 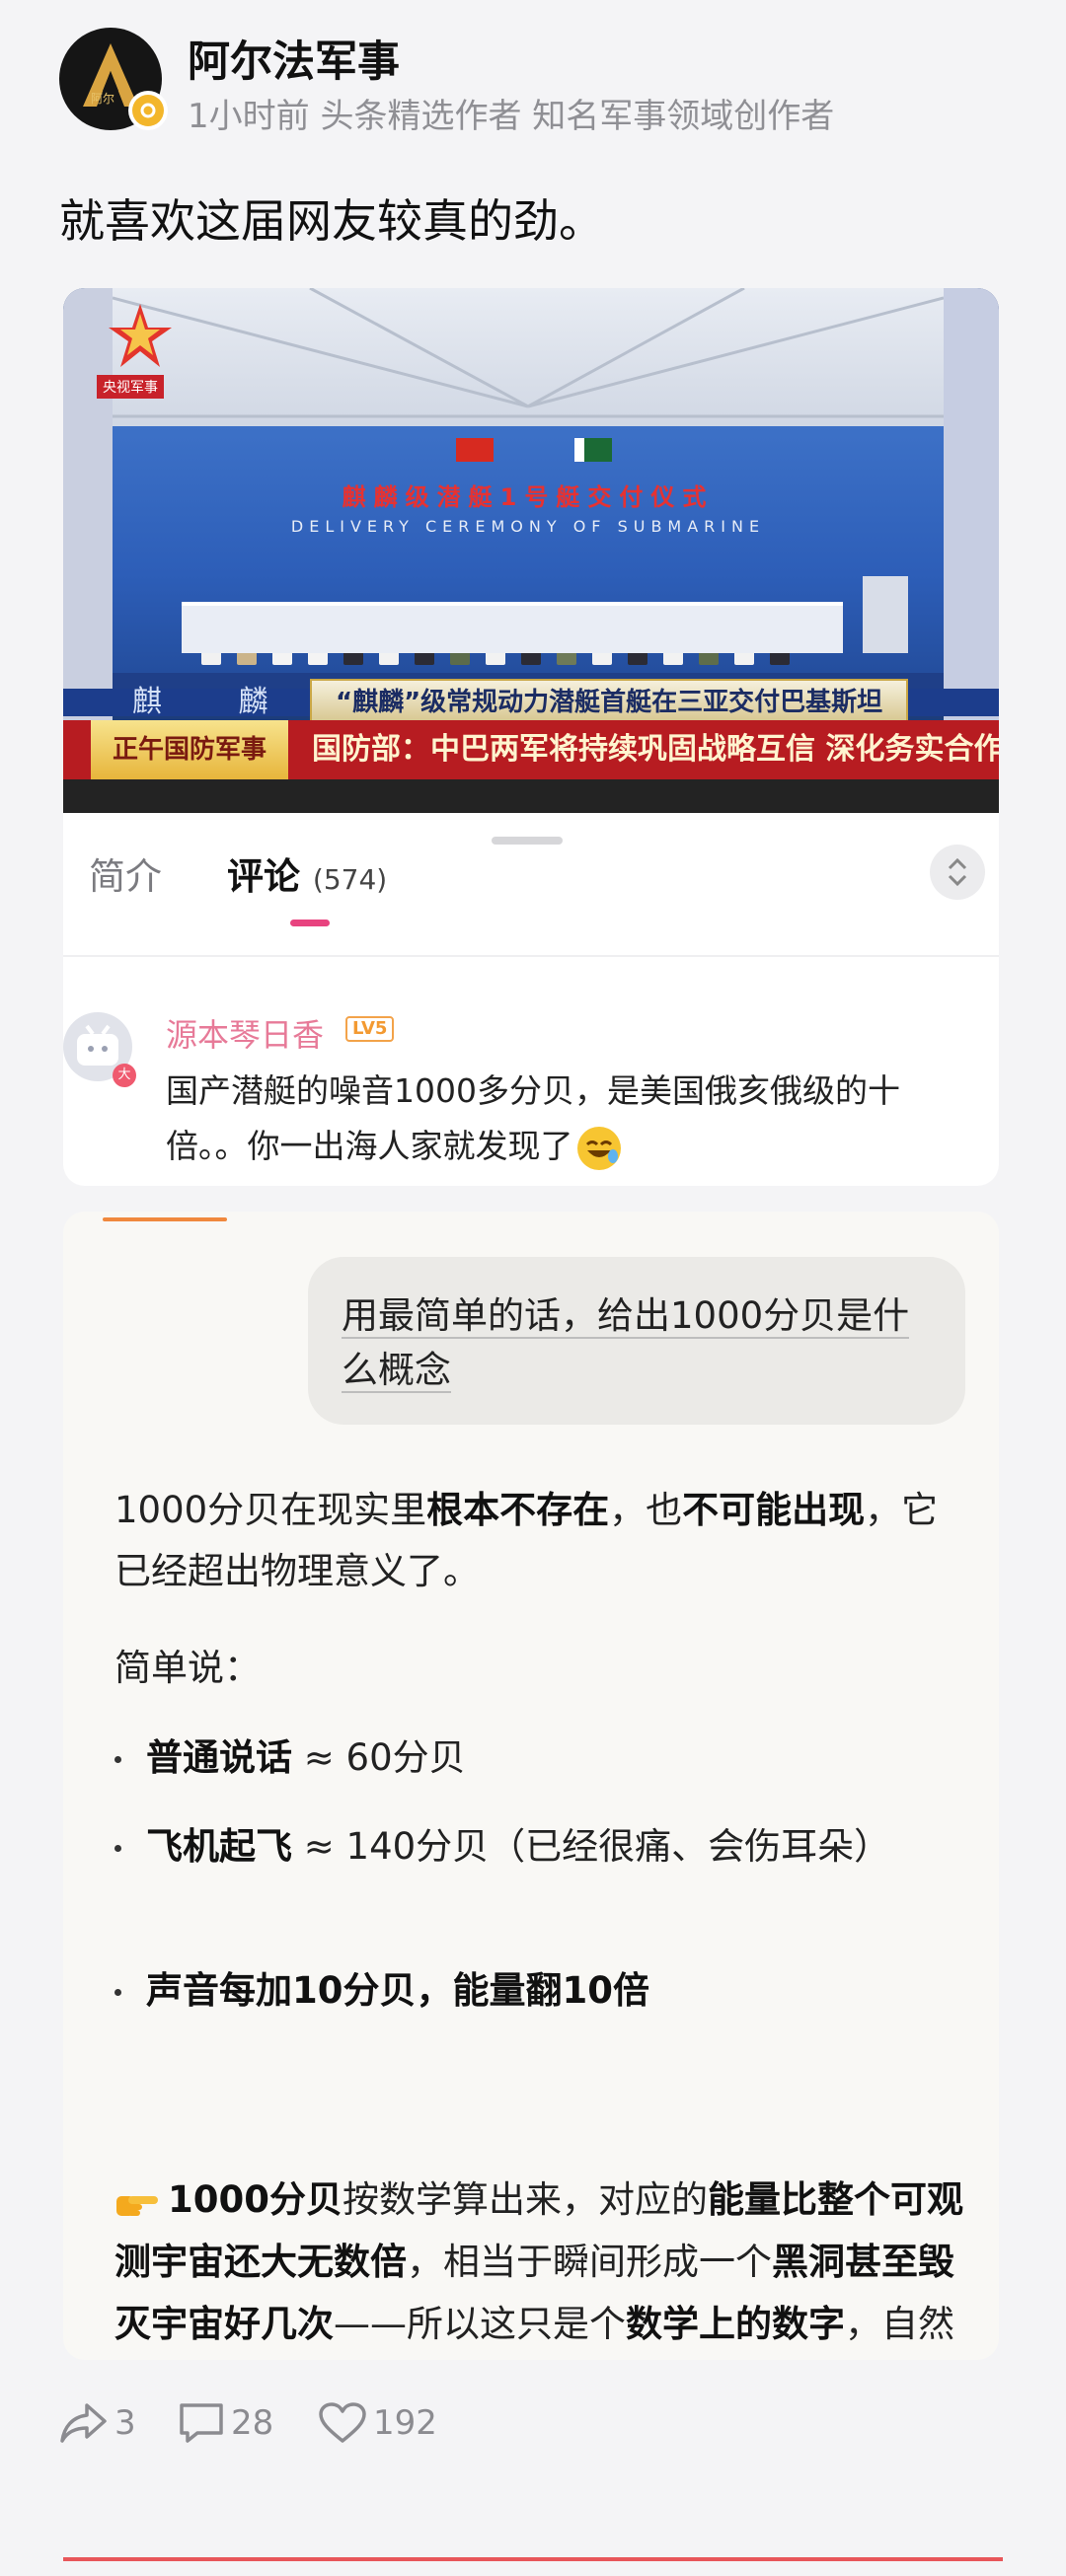 What do you see at coordinates (774, 1510) in the screenshot?
I see `answer-bold: 不可能出现` at bounding box center [774, 1510].